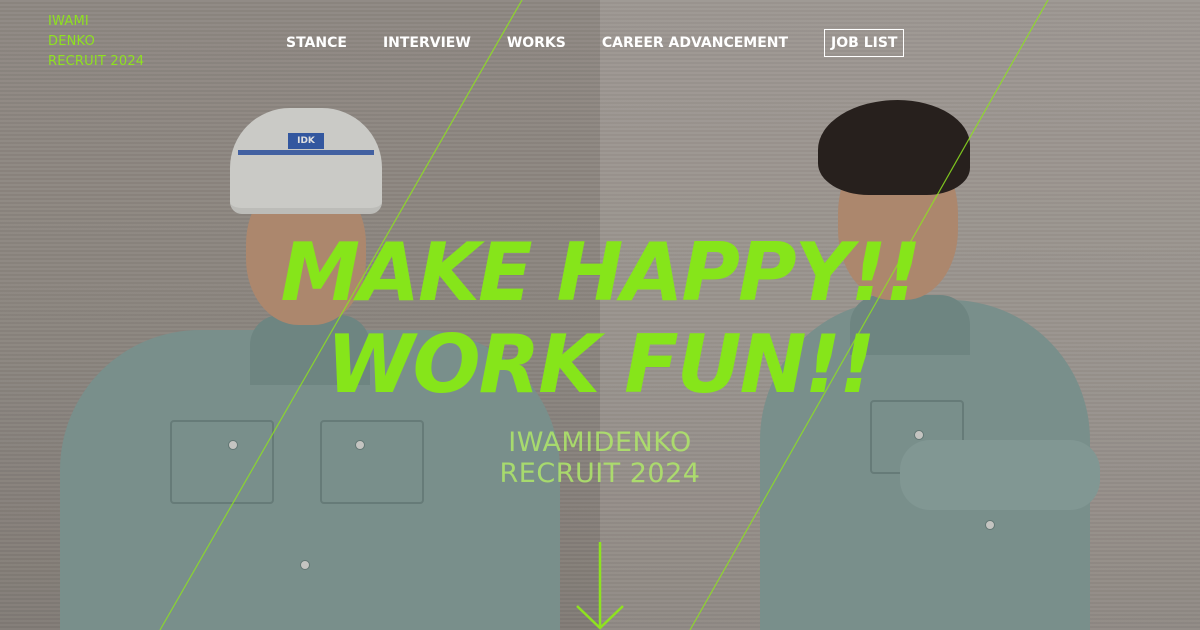 This screenshot has width=1200, height=630. I want to click on logo-line: DENKO, so click(71, 41).